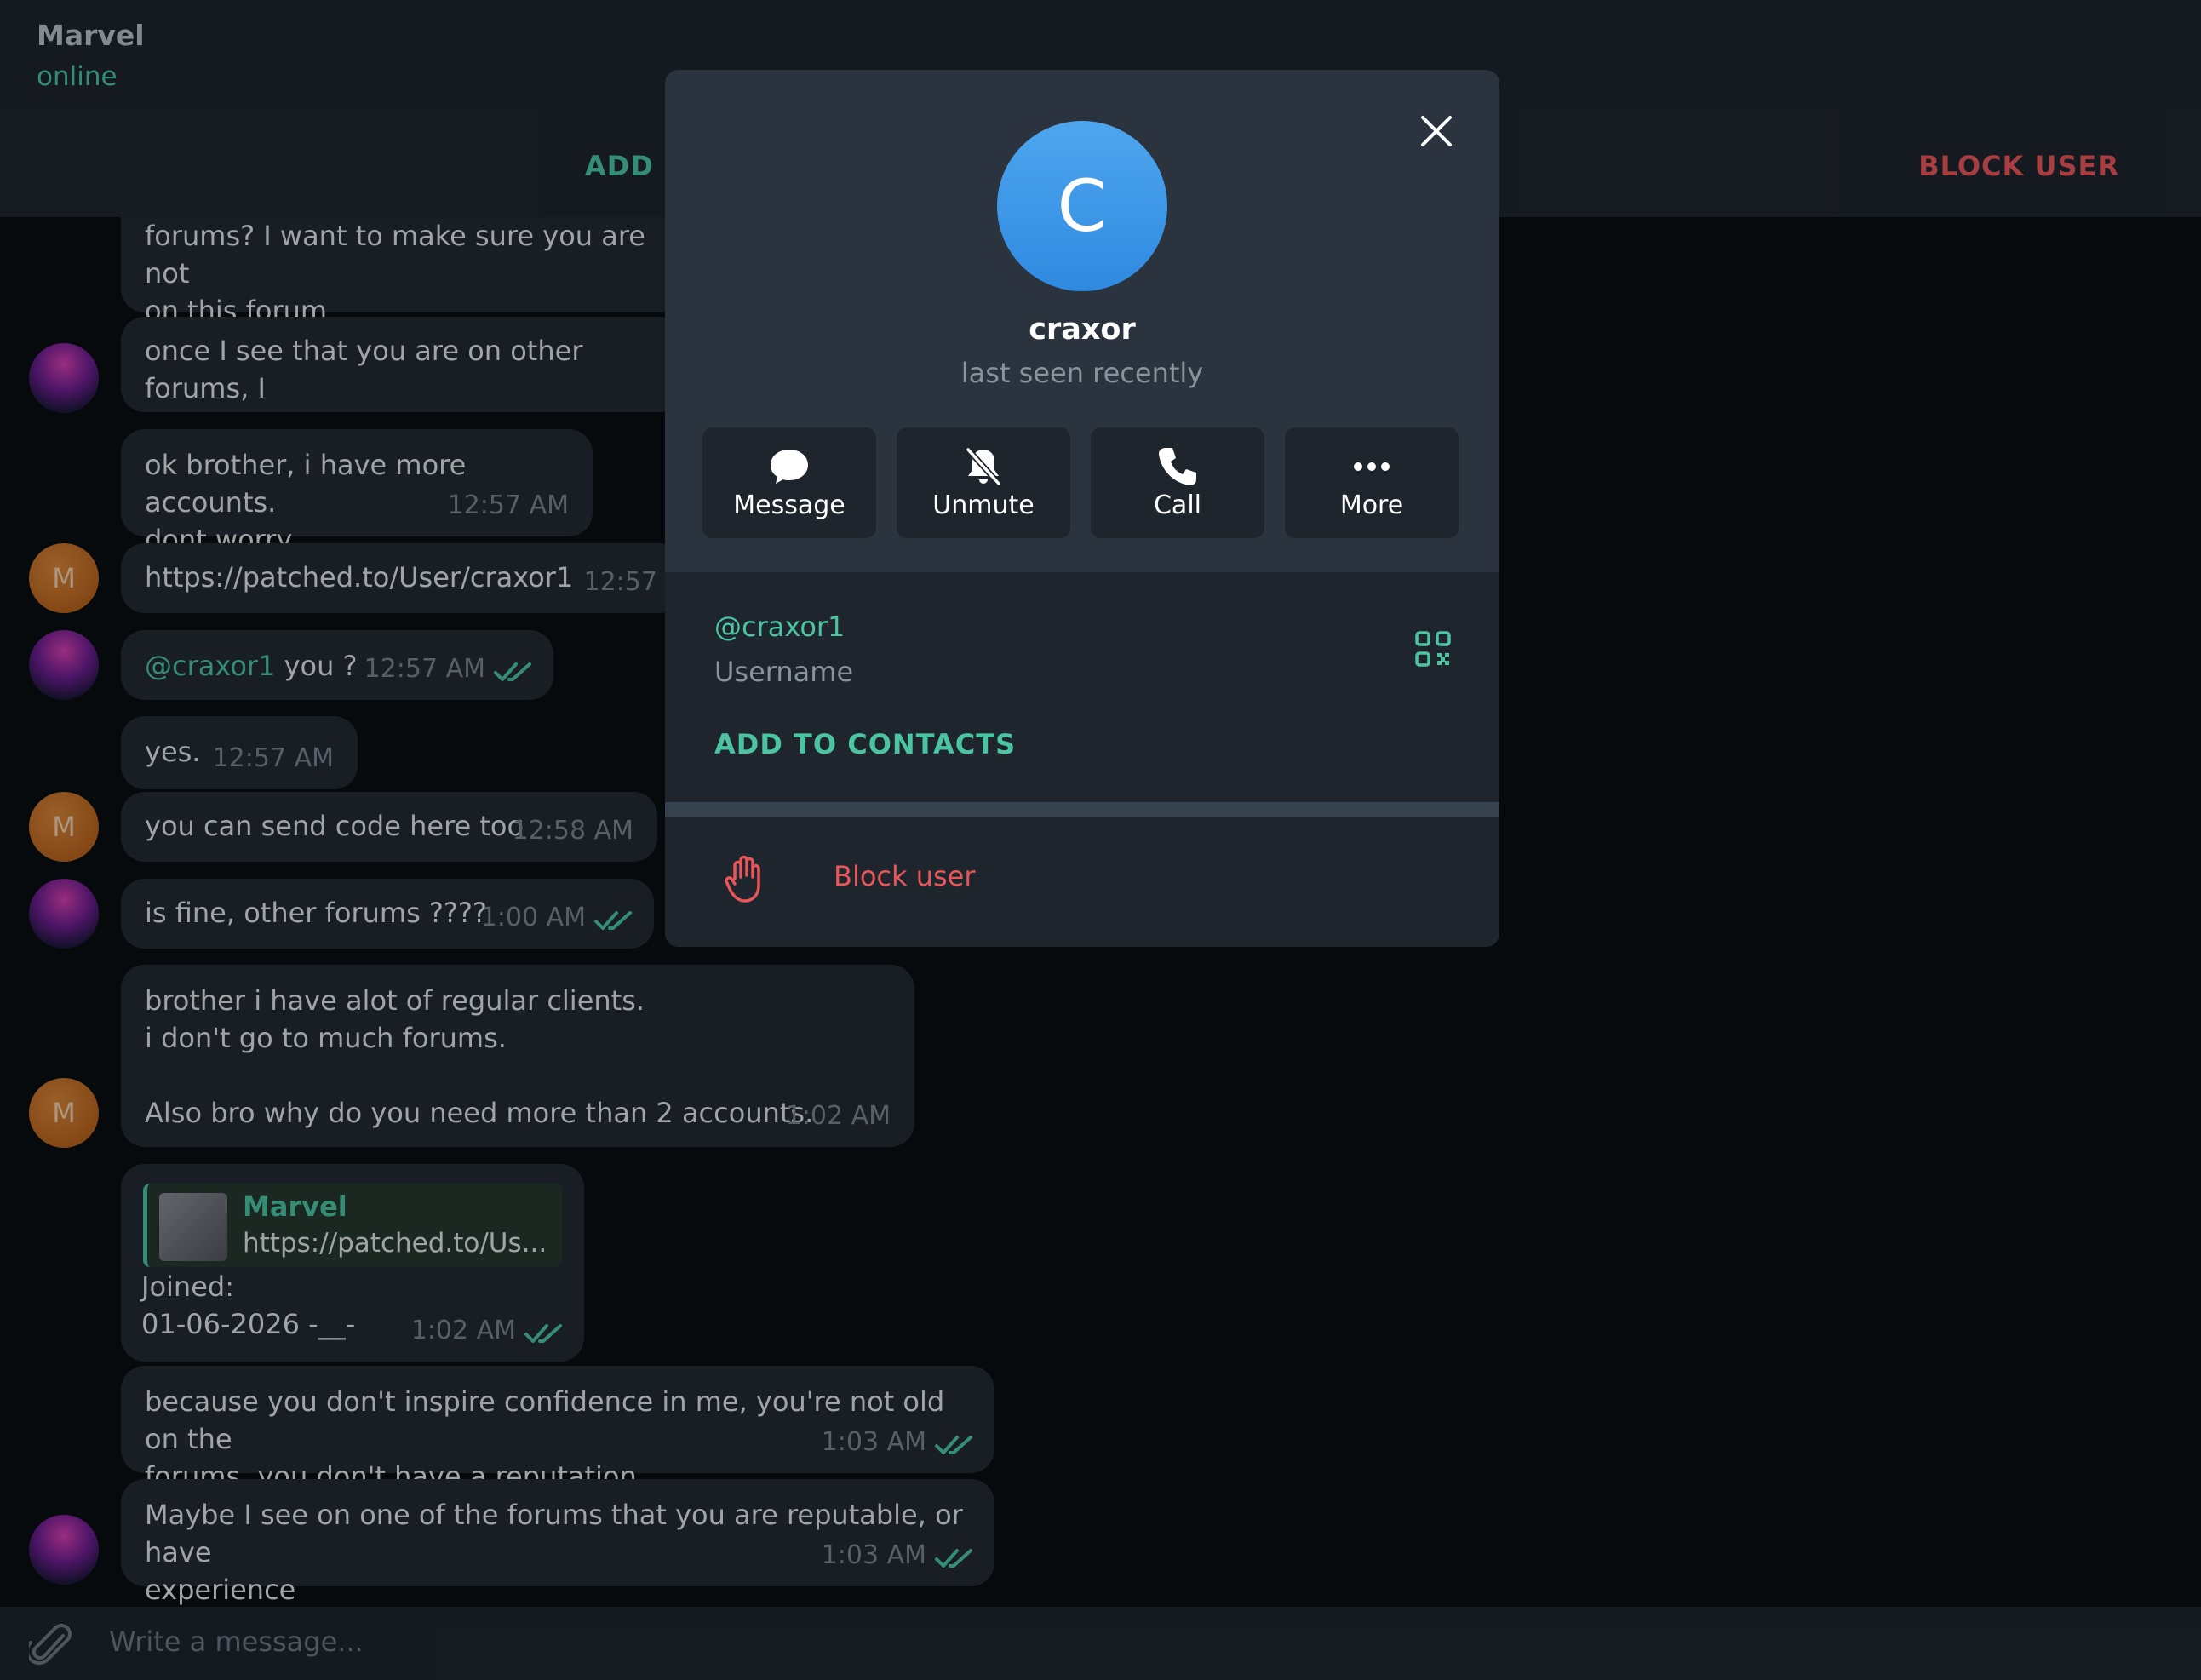  I want to click on chat-bubble-icon, so click(790, 467).